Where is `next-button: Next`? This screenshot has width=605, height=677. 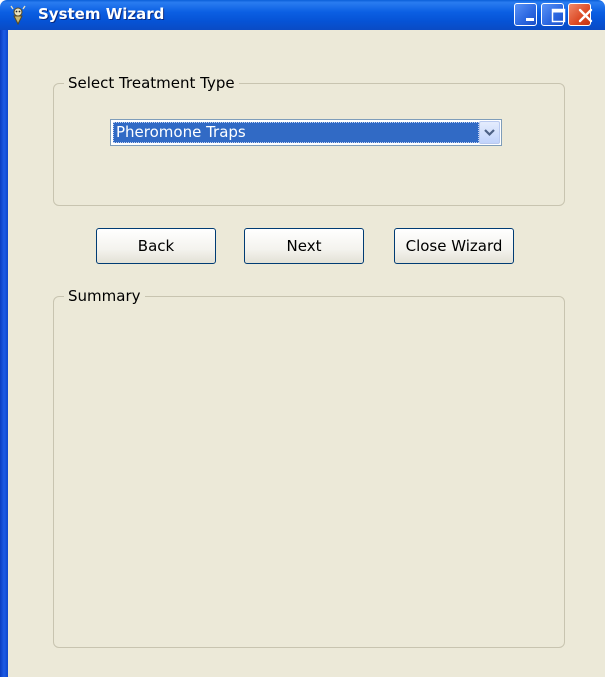 next-button: Next is located at coordinates (304, 246).